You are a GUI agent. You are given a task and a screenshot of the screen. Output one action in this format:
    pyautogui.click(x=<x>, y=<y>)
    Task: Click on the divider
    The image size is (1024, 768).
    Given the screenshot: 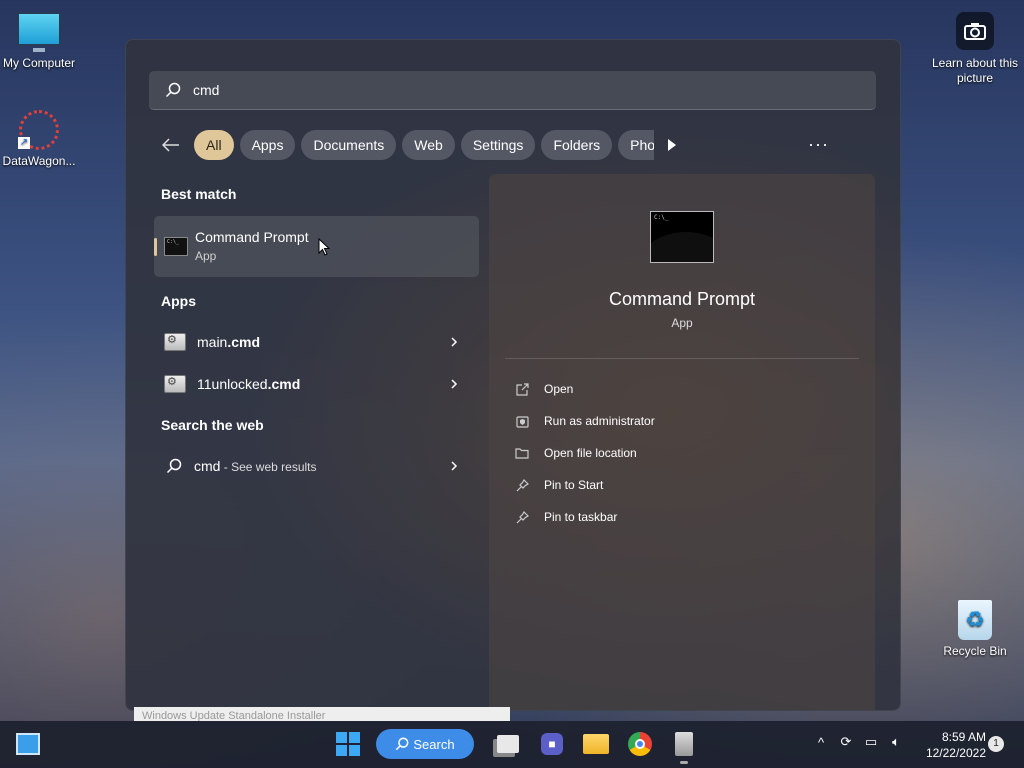 What is the action you would take?
    pyautogui.click(x=682, y=358)
    